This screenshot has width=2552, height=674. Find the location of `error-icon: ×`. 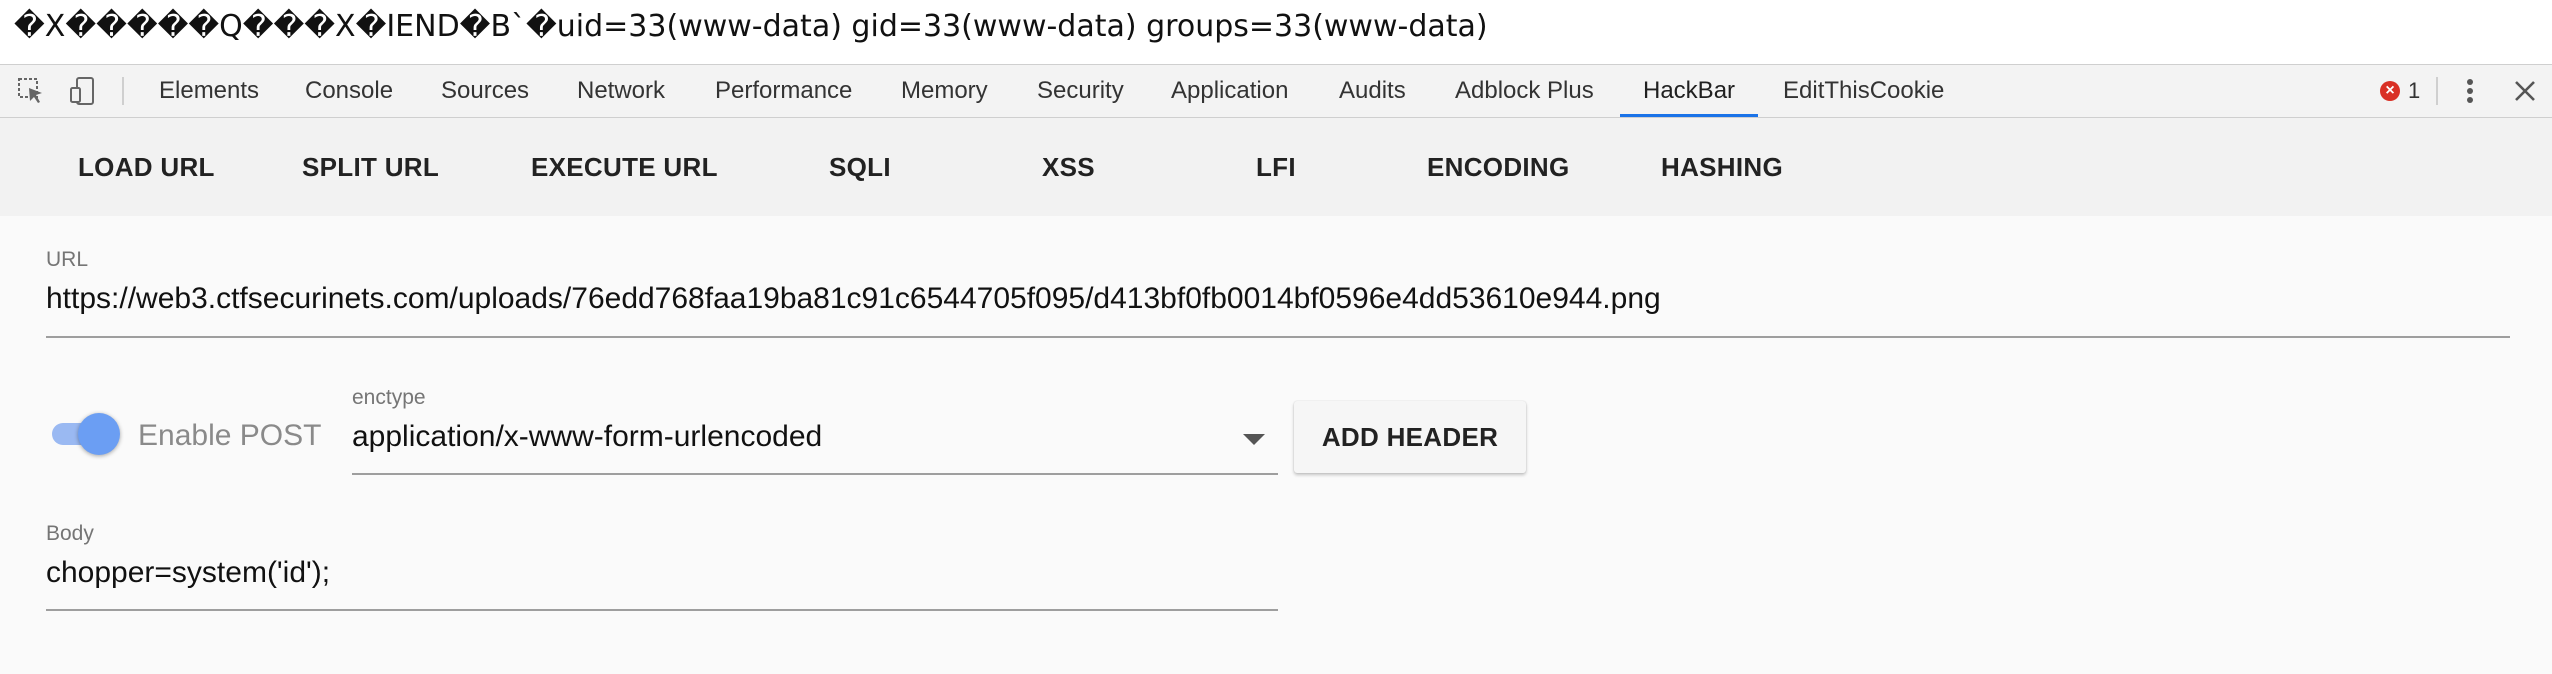

error-icon: × is located at coordinates (2390, 91).